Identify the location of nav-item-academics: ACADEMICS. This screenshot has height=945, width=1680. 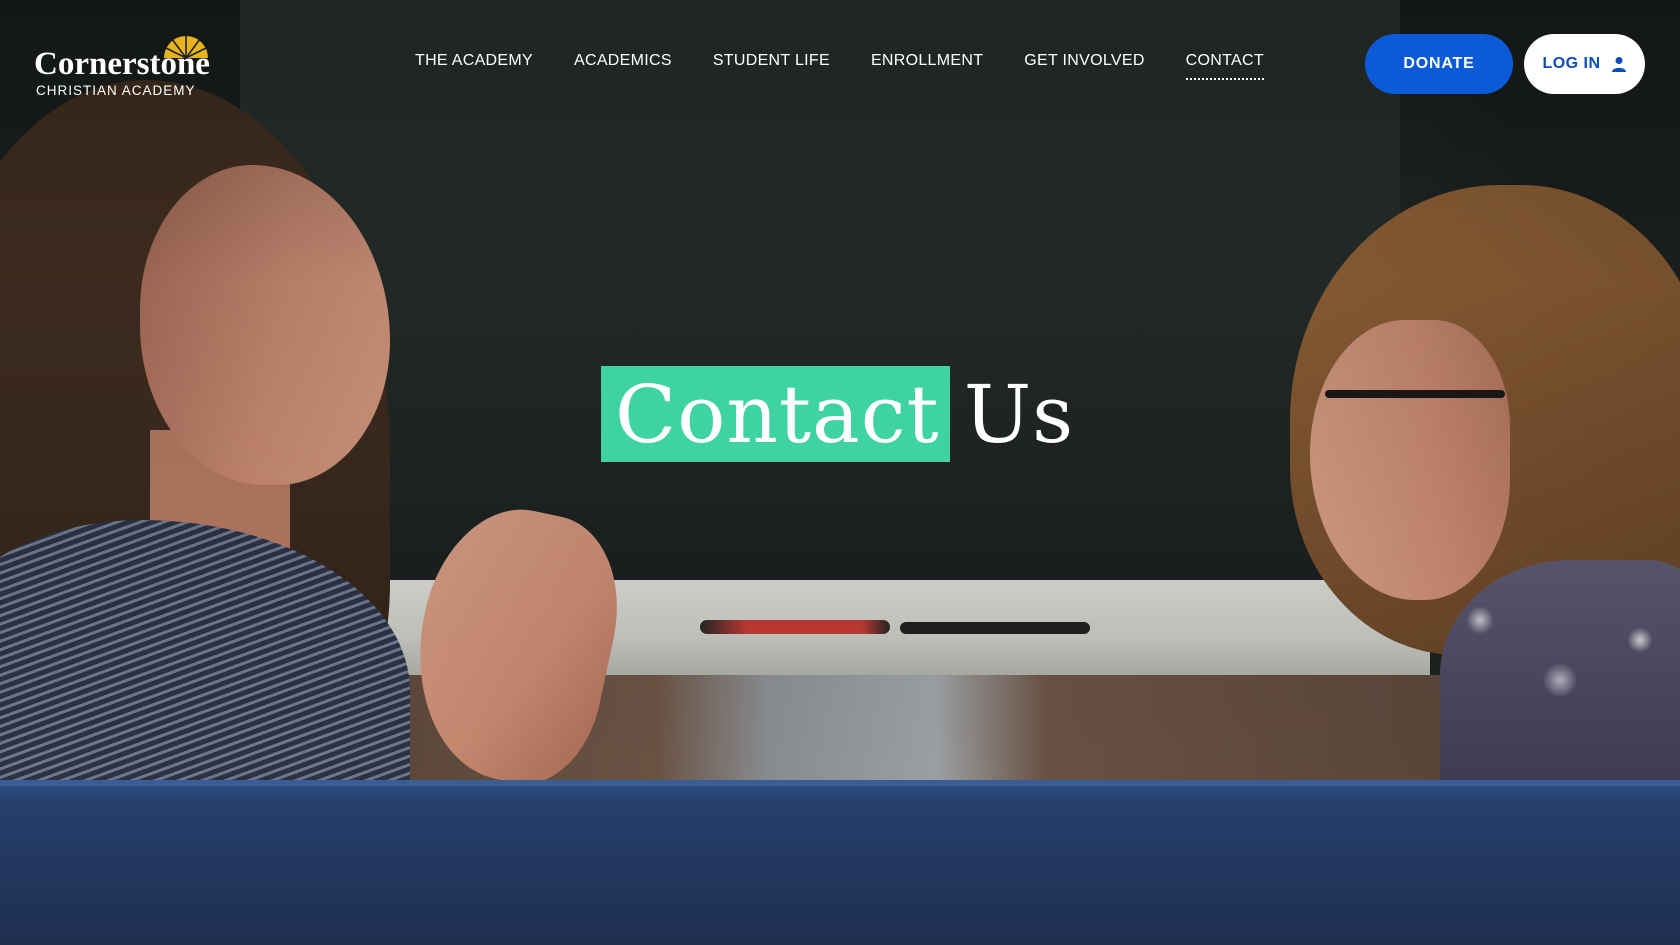
(623, 66).